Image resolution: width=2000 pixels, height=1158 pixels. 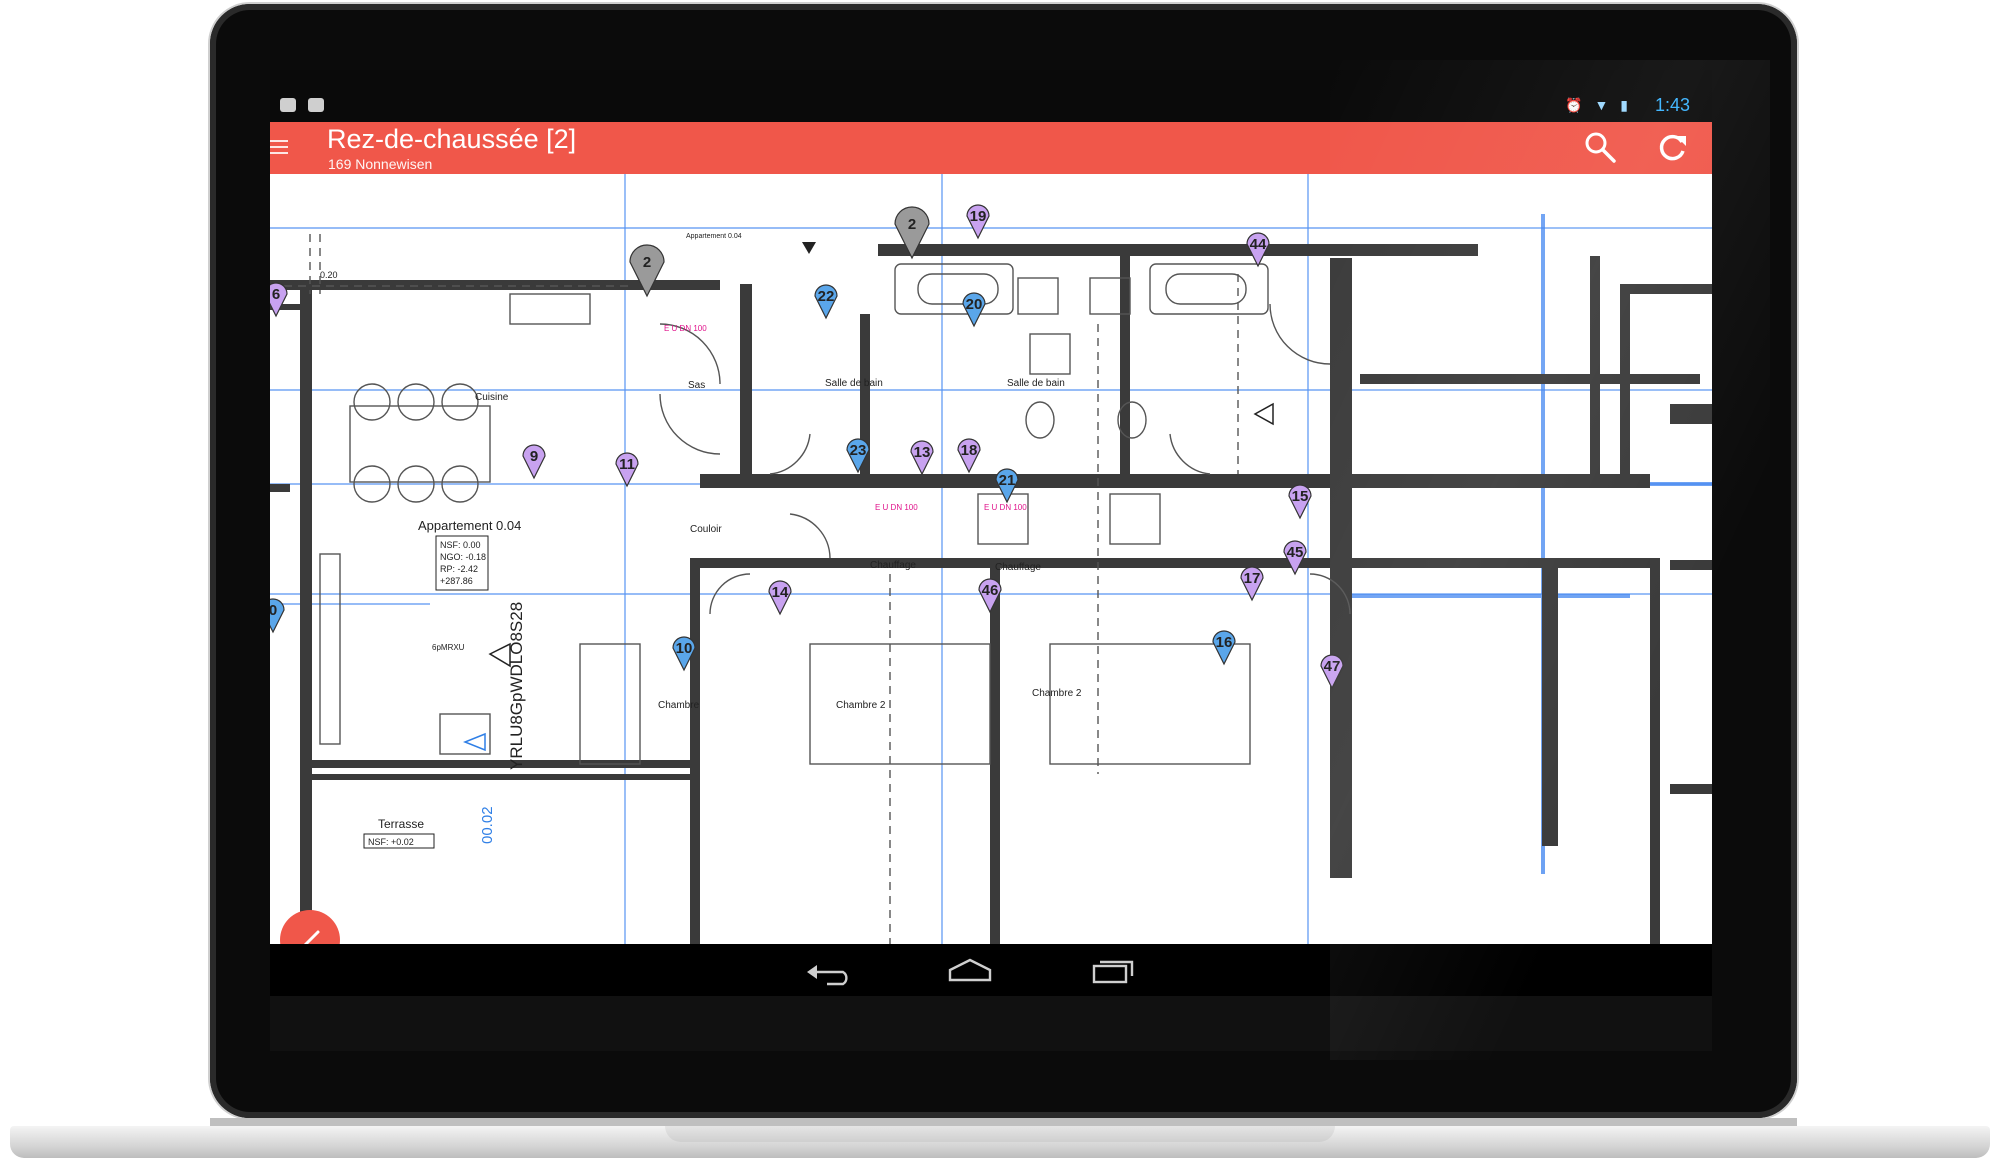 I want to click on pin-number: 16, so click(x=1224, y=642).